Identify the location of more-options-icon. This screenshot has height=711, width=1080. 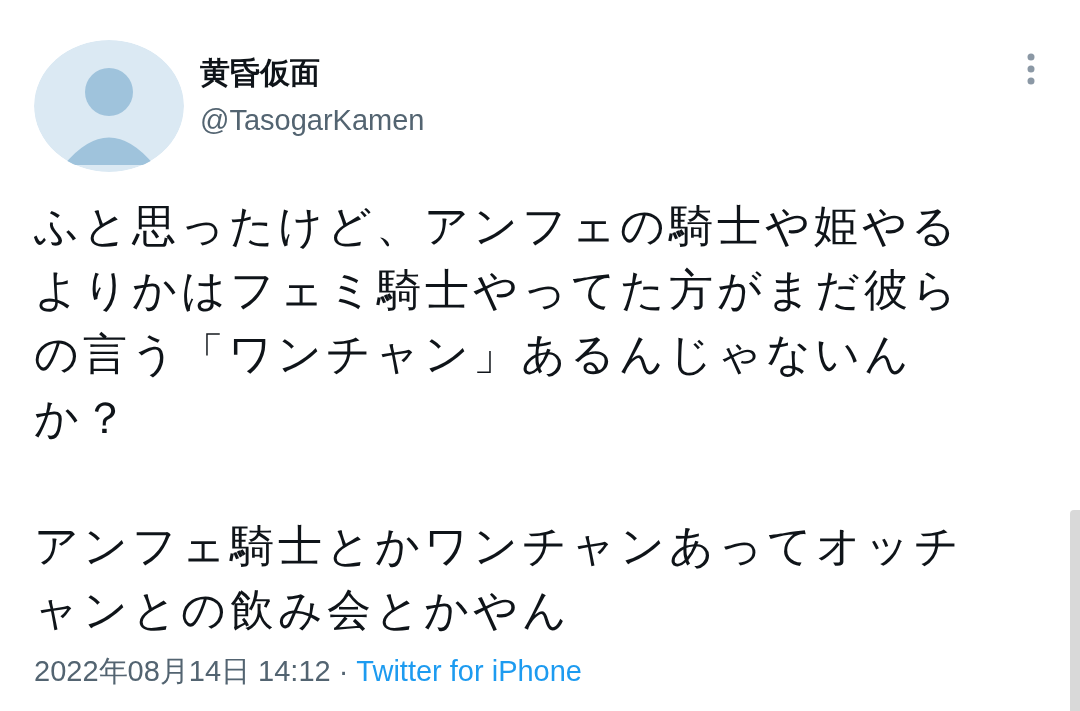
(1031, 69).